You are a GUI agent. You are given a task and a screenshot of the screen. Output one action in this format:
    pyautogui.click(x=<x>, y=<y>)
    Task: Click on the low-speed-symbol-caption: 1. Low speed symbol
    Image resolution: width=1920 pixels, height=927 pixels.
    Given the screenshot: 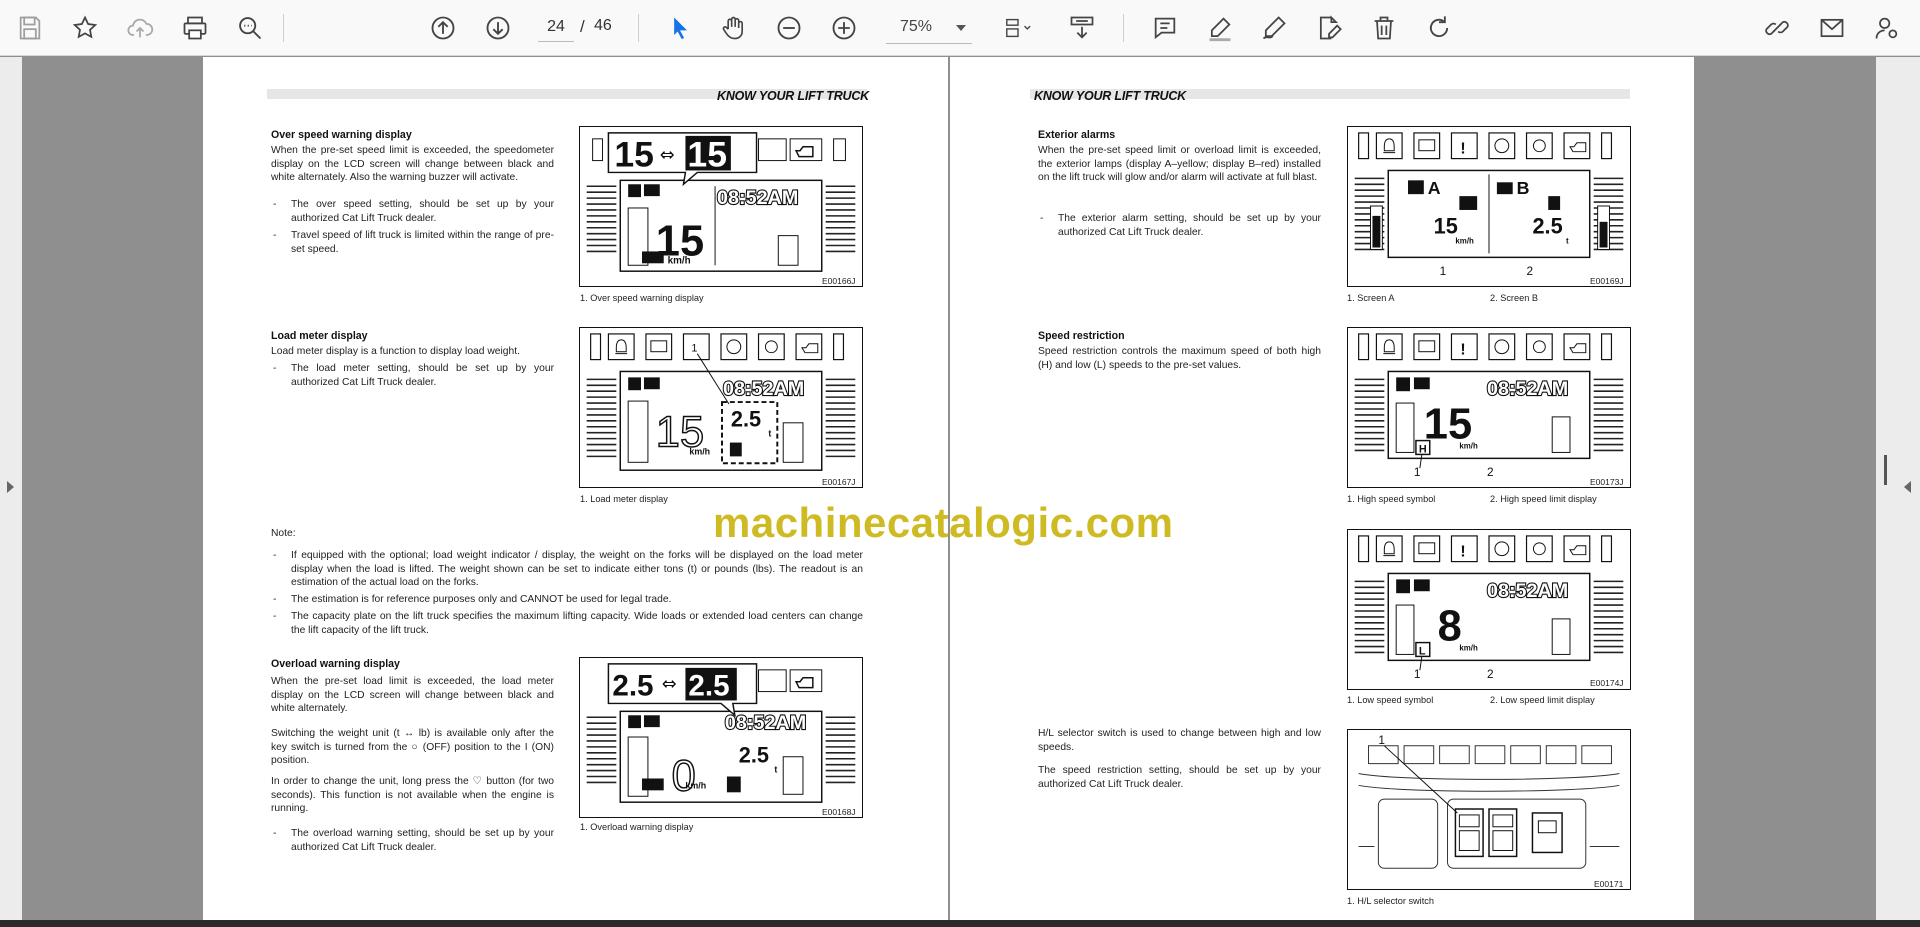 What is the action you would take?
    pyautogui.click(x=1390, y=700)
    